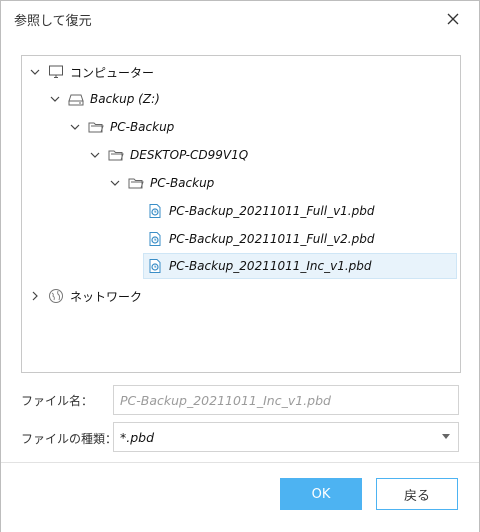 Image resolution: width=480 pixels, height=532 pixels. I want to click on tree-node-network: ネットワーク, so click(85, 296).